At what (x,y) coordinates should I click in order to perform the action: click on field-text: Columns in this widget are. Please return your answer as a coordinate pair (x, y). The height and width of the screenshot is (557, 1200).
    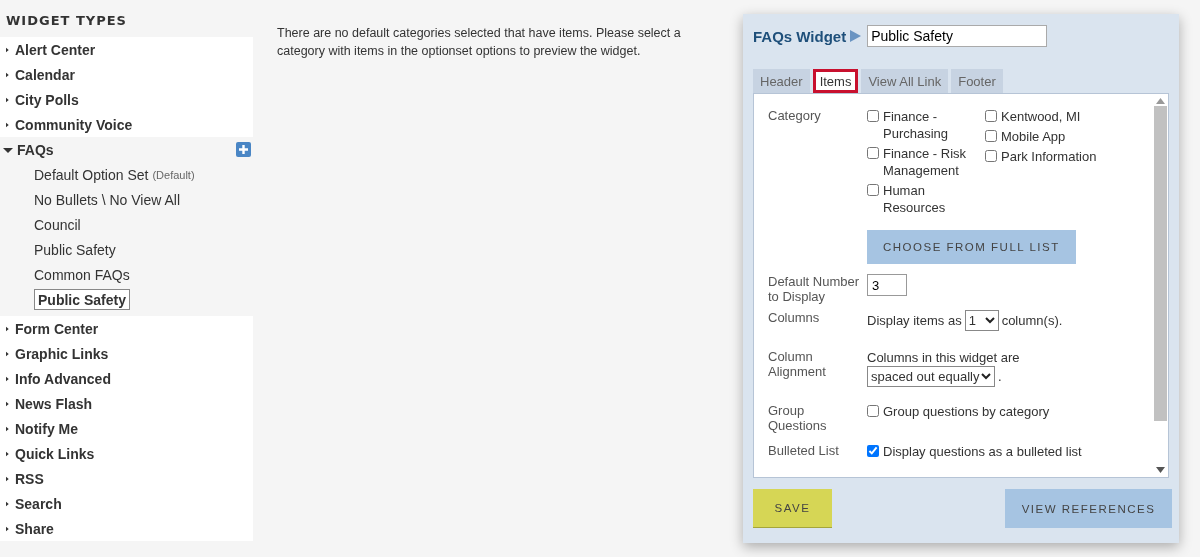
    Looking at the image, I should click on (944, 357).